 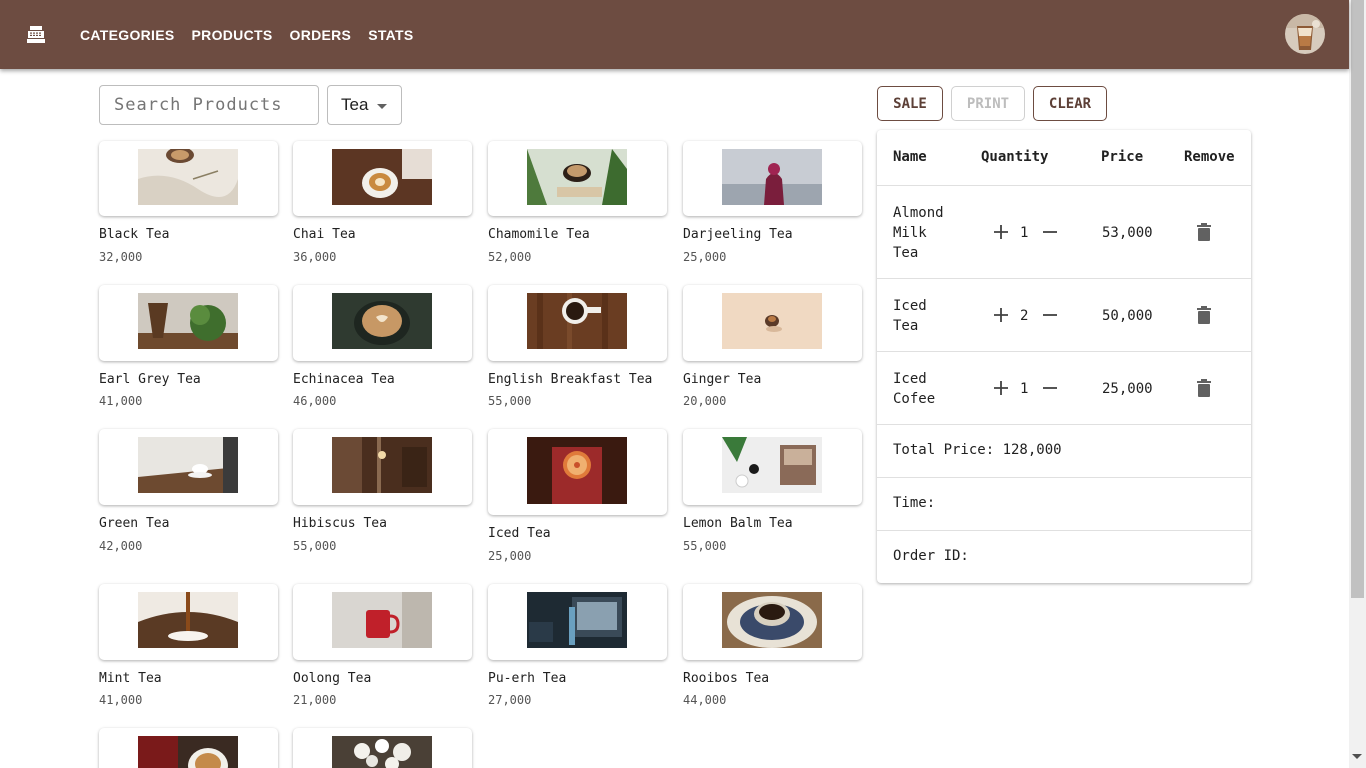 What do you see at coordinates (324, 234) in the screenshot?
I see `product-name: Chai Tea` at bounding box center [324, 234].